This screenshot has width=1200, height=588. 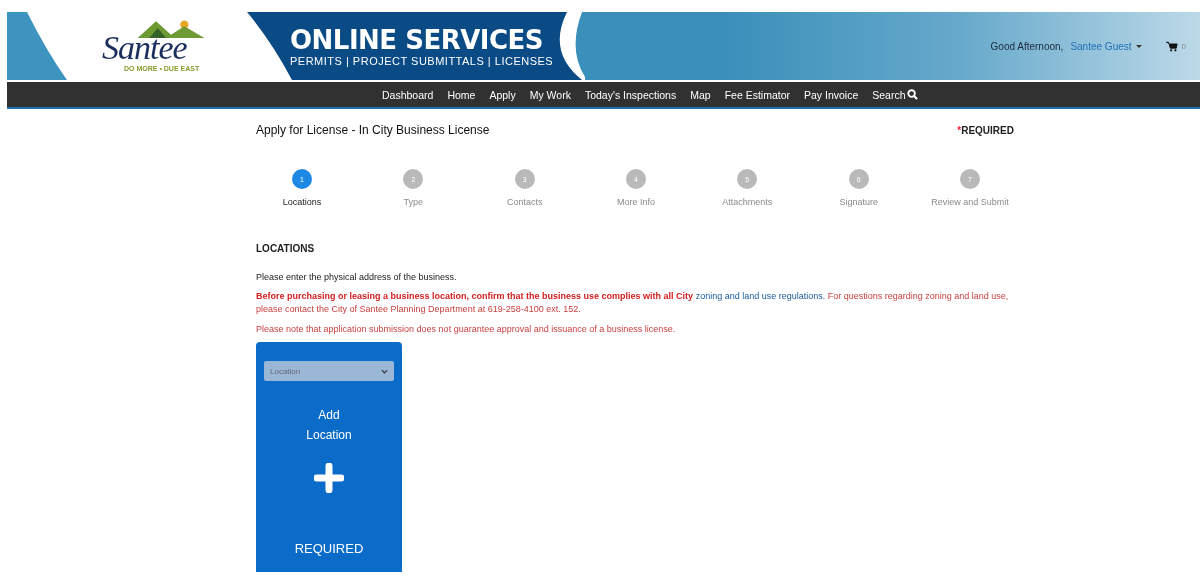 I want to click on nav-link: Pay Invoice, so click(x=831, y=94).